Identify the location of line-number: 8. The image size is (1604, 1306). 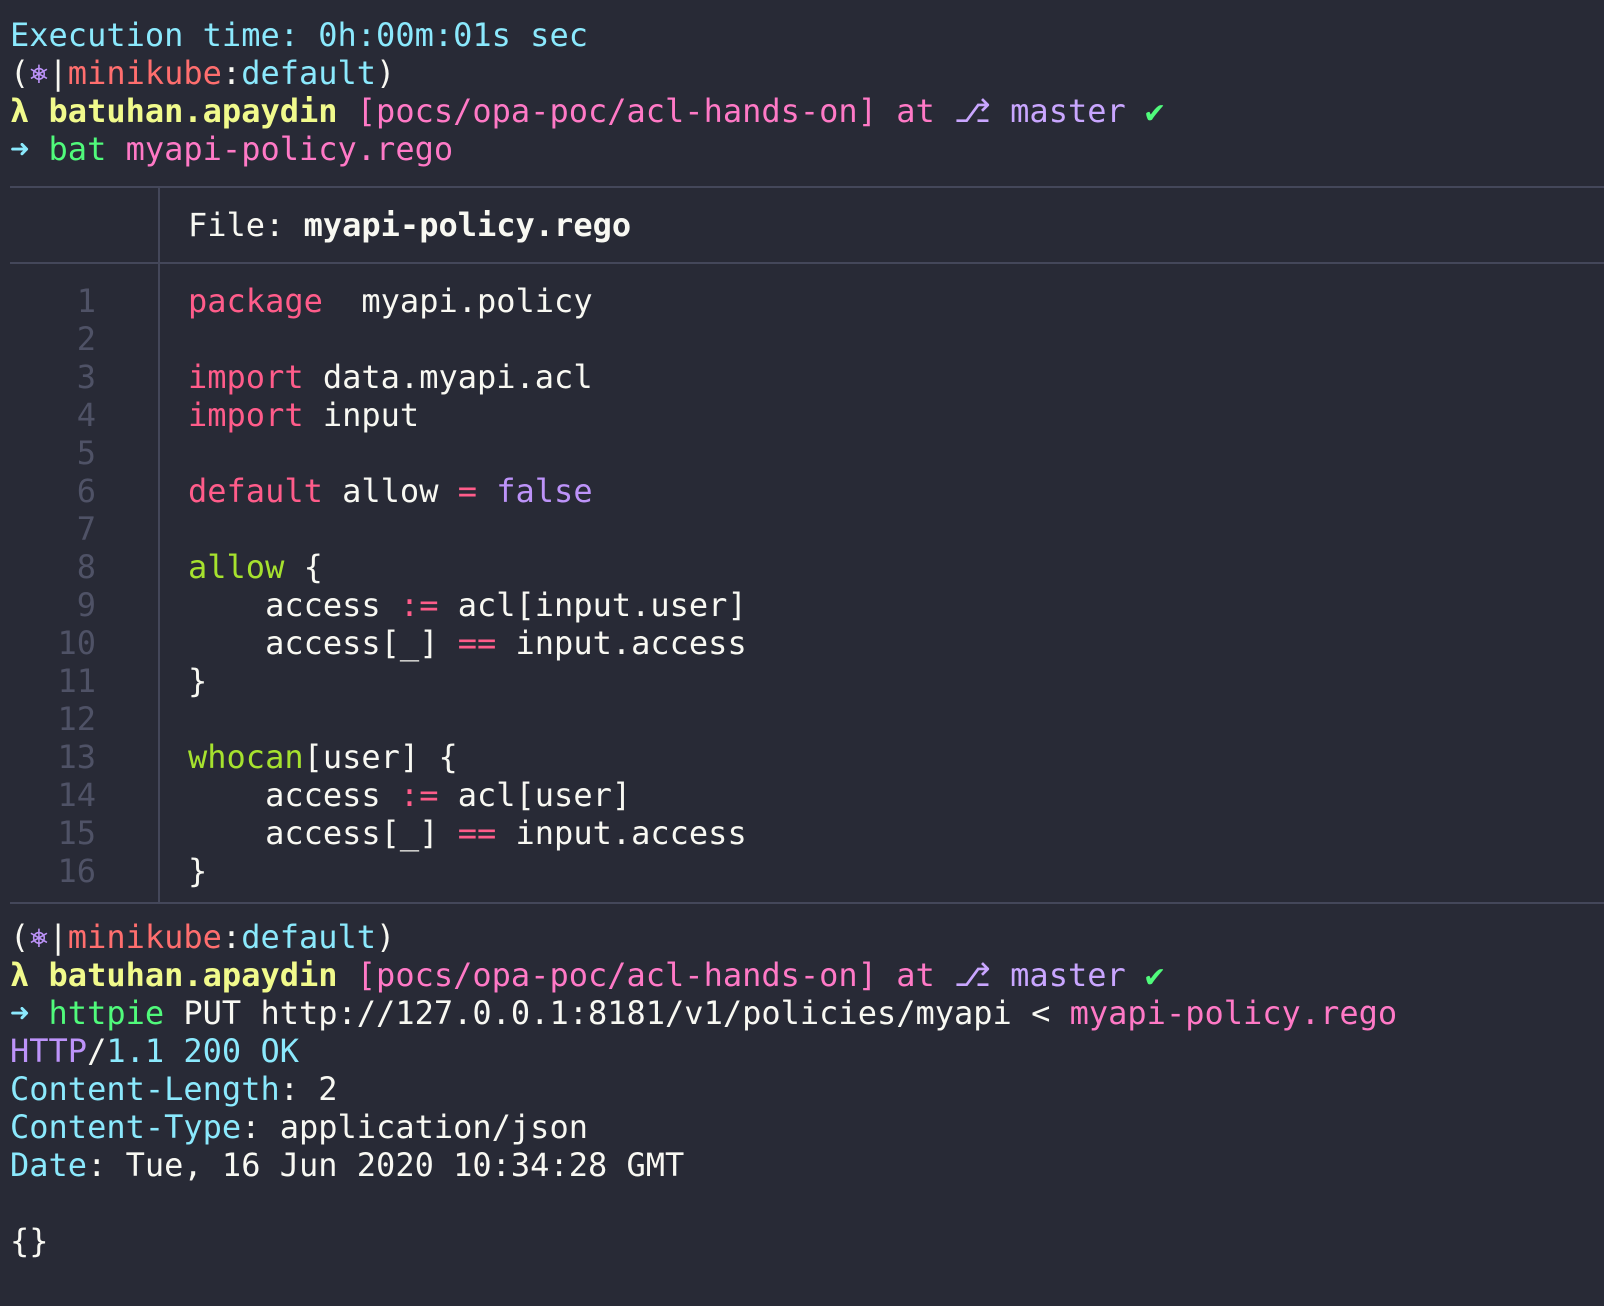
(86, 567).